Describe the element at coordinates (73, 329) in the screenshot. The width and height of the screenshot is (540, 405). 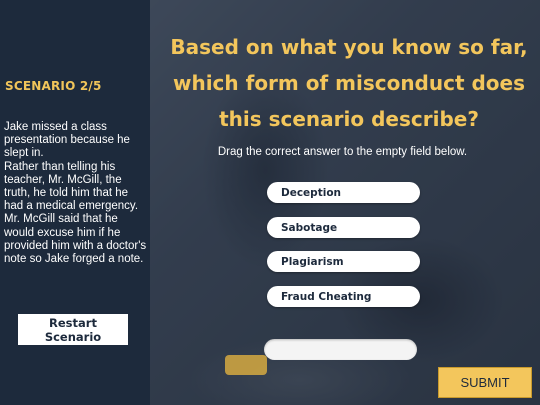
I see `restart-scenario-button: Restart Scenario` at that location.